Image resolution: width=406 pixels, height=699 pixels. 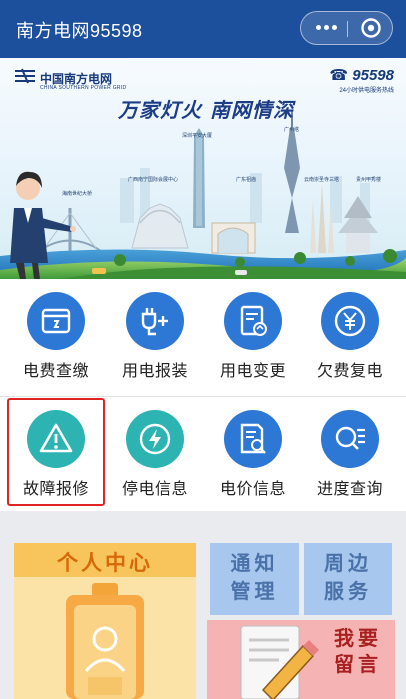 I want to click on hotline: ☎ 95598 24小时供电服务热线, so click(x=361, y=80).